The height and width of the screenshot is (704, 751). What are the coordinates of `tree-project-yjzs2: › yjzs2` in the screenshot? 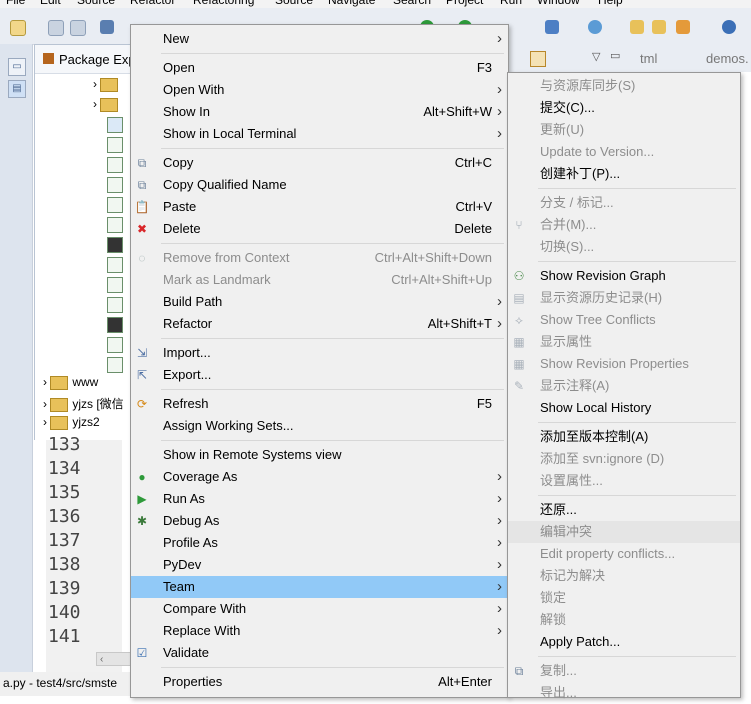 It's located at (71, 422).